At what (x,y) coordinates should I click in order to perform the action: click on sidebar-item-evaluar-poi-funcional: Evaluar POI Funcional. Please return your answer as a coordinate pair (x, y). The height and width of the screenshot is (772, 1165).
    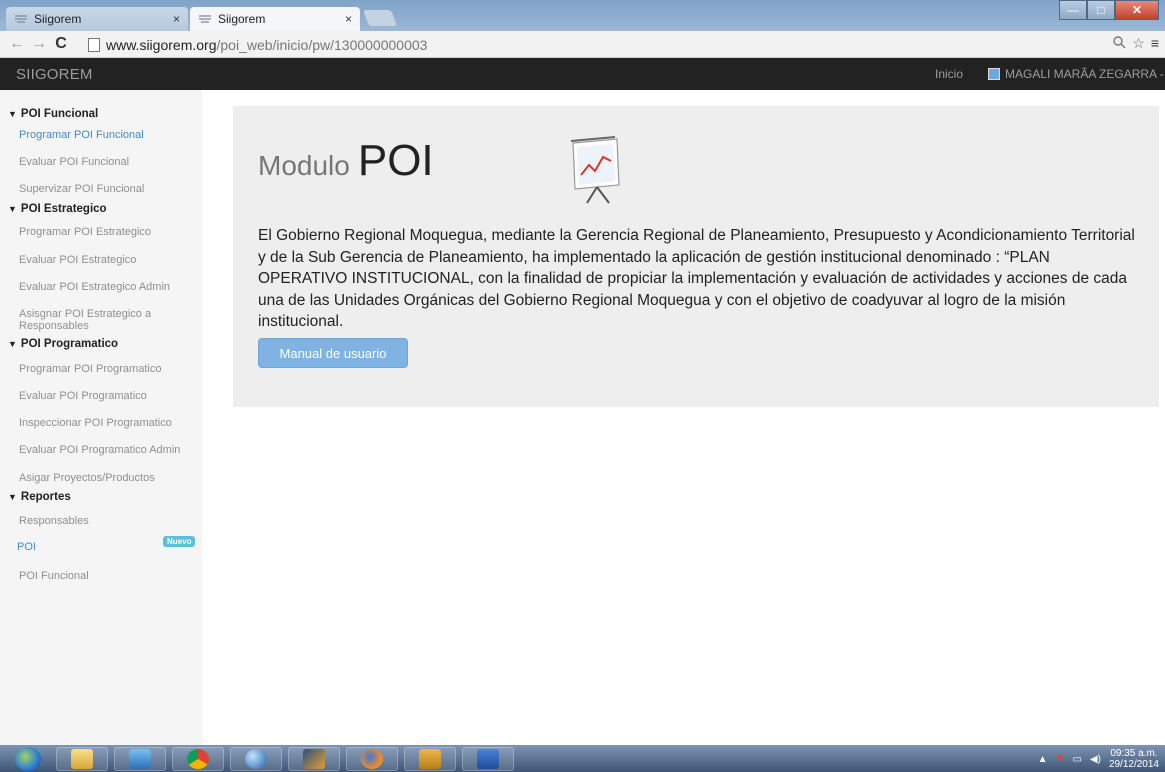
    Looking at the image, I should click on (106, 162).